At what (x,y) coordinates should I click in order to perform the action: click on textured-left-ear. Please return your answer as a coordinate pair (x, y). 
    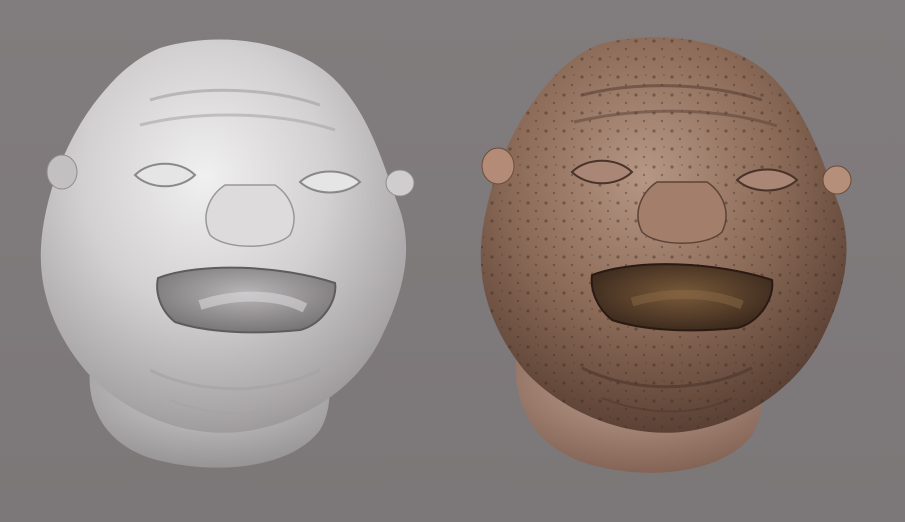
    Looking at the image, I should click on (498, 166).